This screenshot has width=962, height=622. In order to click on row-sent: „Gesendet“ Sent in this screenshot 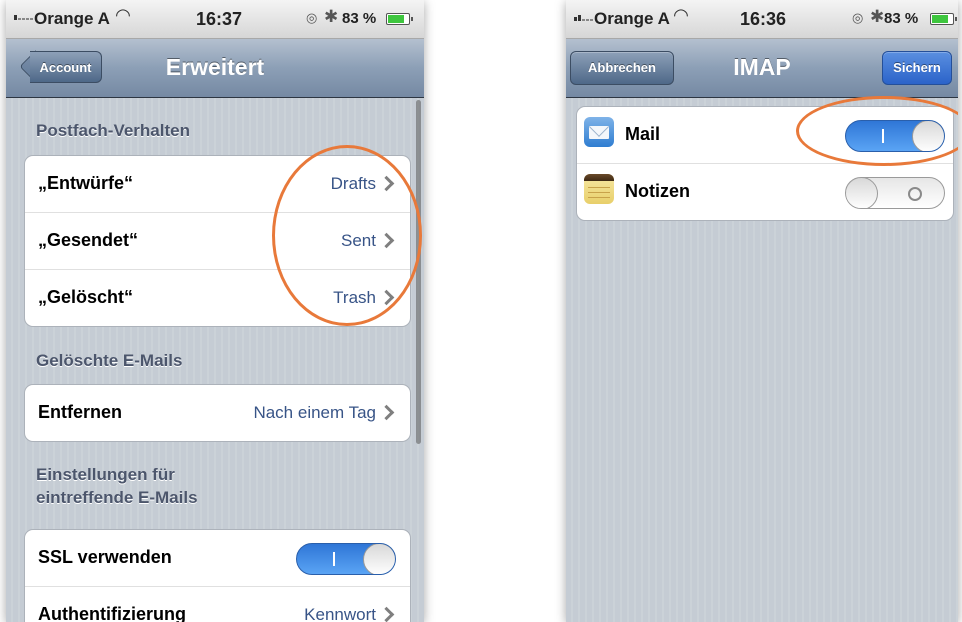, I will do `click(217, 241)`.